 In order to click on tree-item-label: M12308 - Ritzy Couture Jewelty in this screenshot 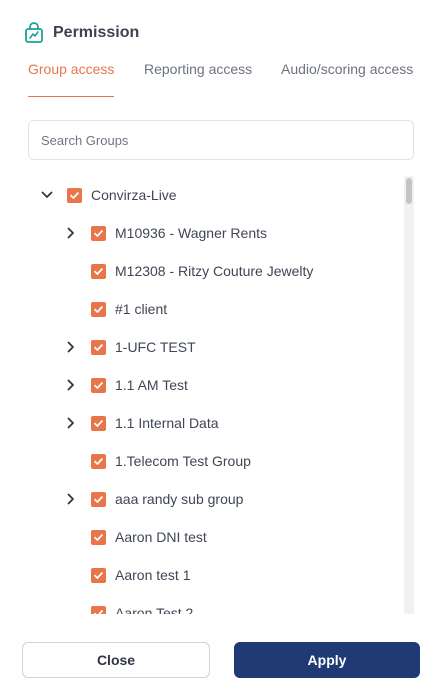, I will do `click(214, 271)`.